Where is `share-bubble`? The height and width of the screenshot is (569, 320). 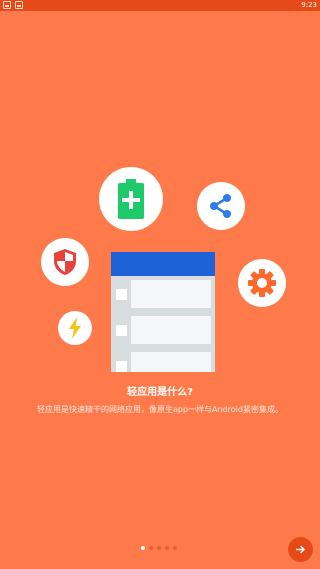 share-bubble is located at coordinates (221, 206).